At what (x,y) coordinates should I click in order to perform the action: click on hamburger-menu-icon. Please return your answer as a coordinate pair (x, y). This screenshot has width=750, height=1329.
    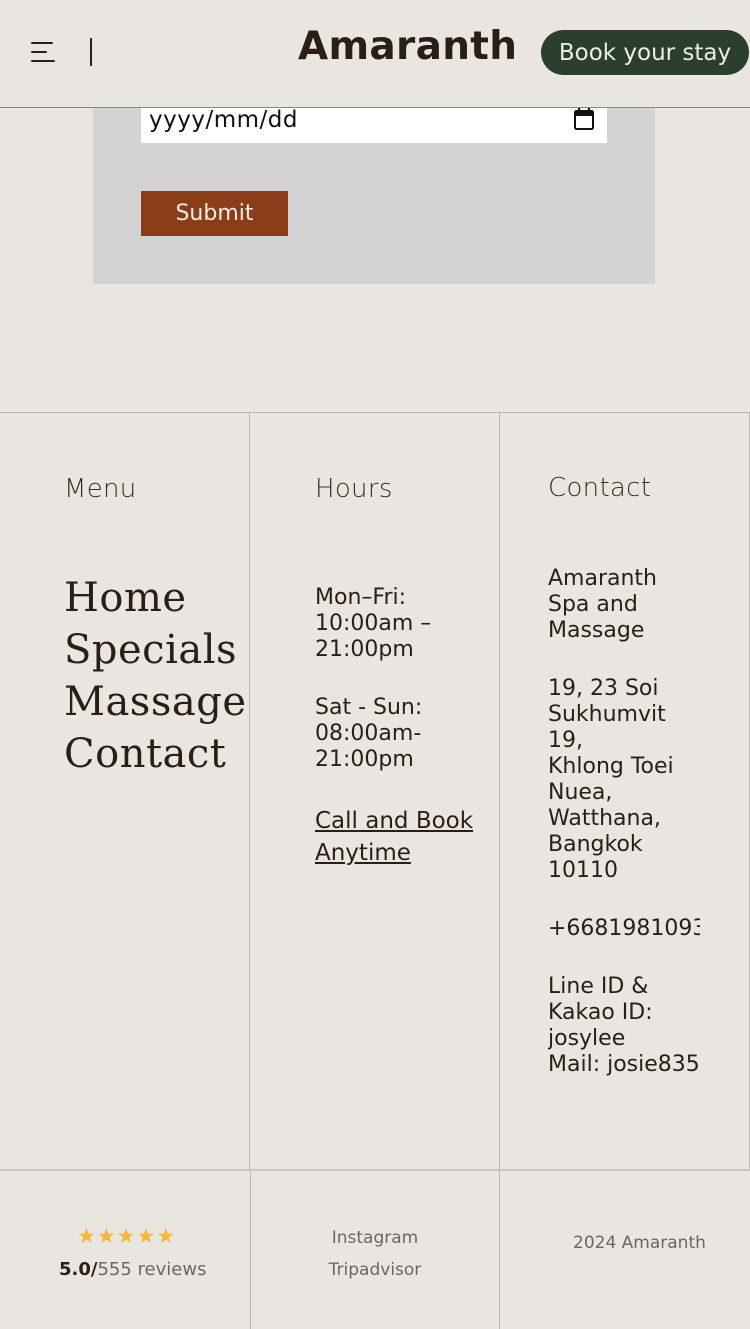
    Looking at the image, I should click on (43, 53).